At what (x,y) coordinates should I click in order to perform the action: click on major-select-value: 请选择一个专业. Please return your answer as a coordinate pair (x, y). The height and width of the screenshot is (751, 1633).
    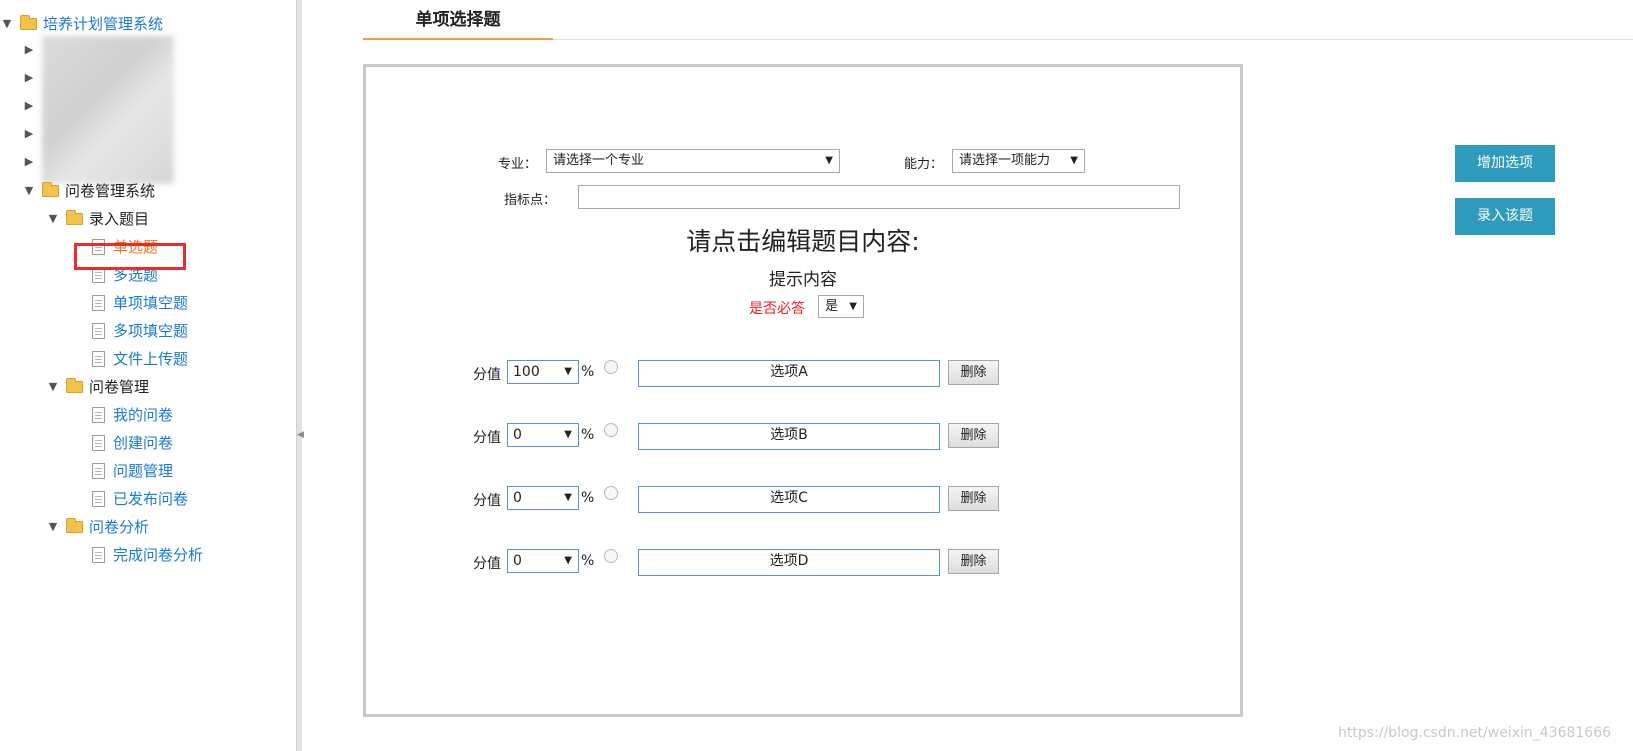
    Looking at the image, I should click on (599, 160).